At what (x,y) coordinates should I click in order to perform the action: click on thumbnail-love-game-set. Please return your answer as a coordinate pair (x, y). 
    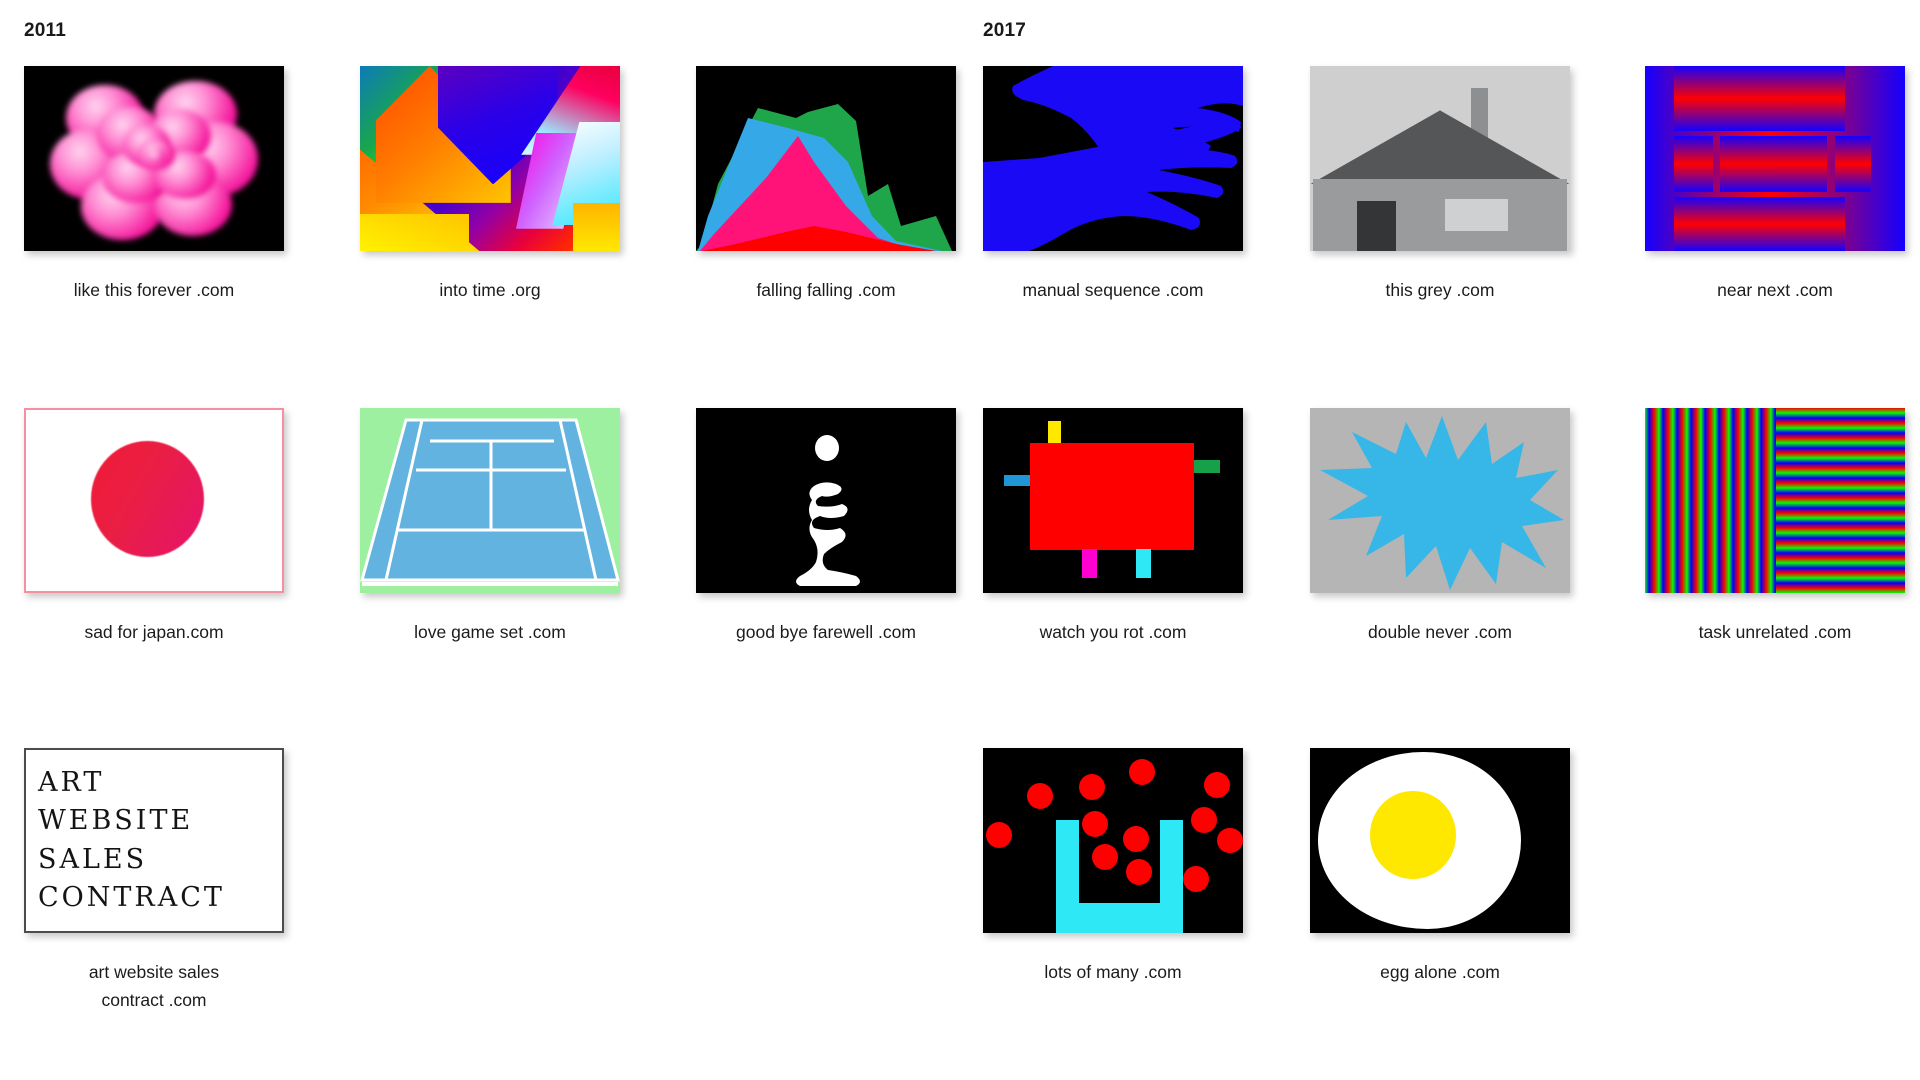
    Looking at the image, I should click on (490, 500).